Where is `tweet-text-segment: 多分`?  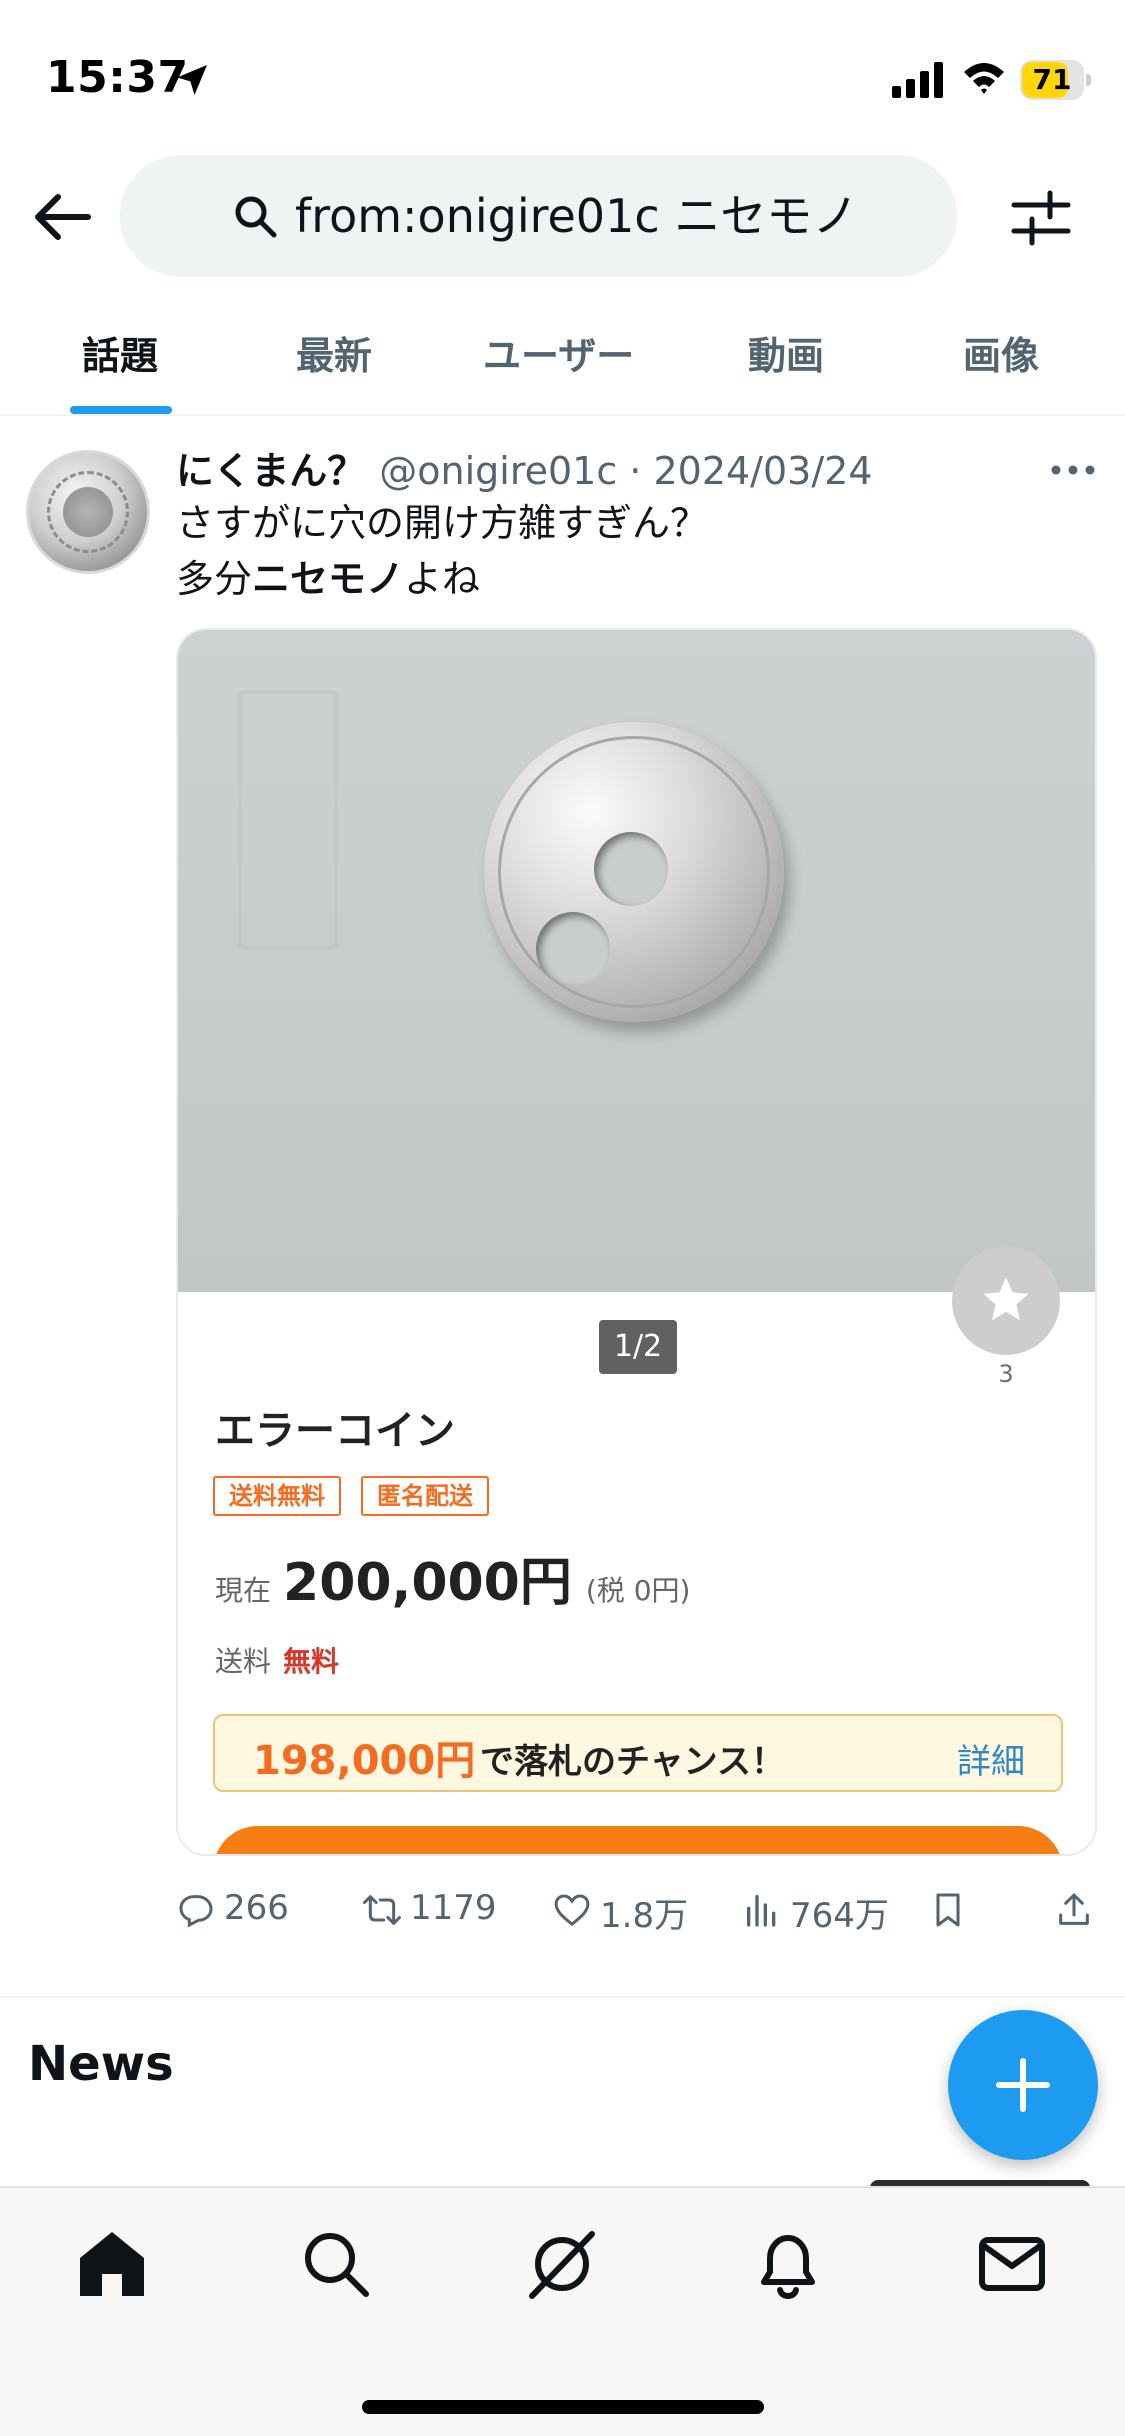
tweet-text-segment: 多分 is located at coordinates (214, 579).